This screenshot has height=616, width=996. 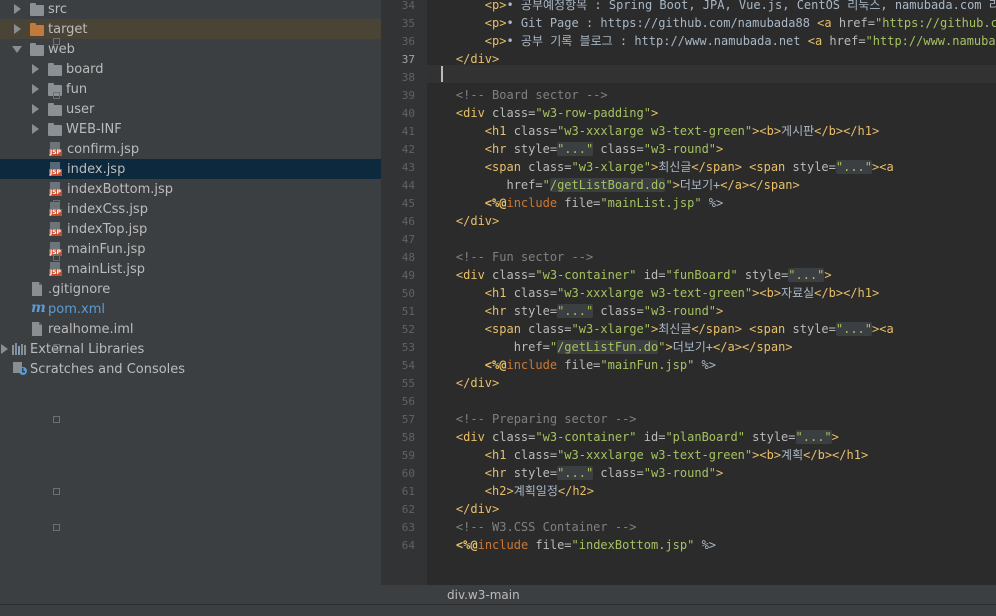 What do you see at coordinates (408, 77) in the screenshot?
I see `line-number: 38` at bounding box center [408, 77].